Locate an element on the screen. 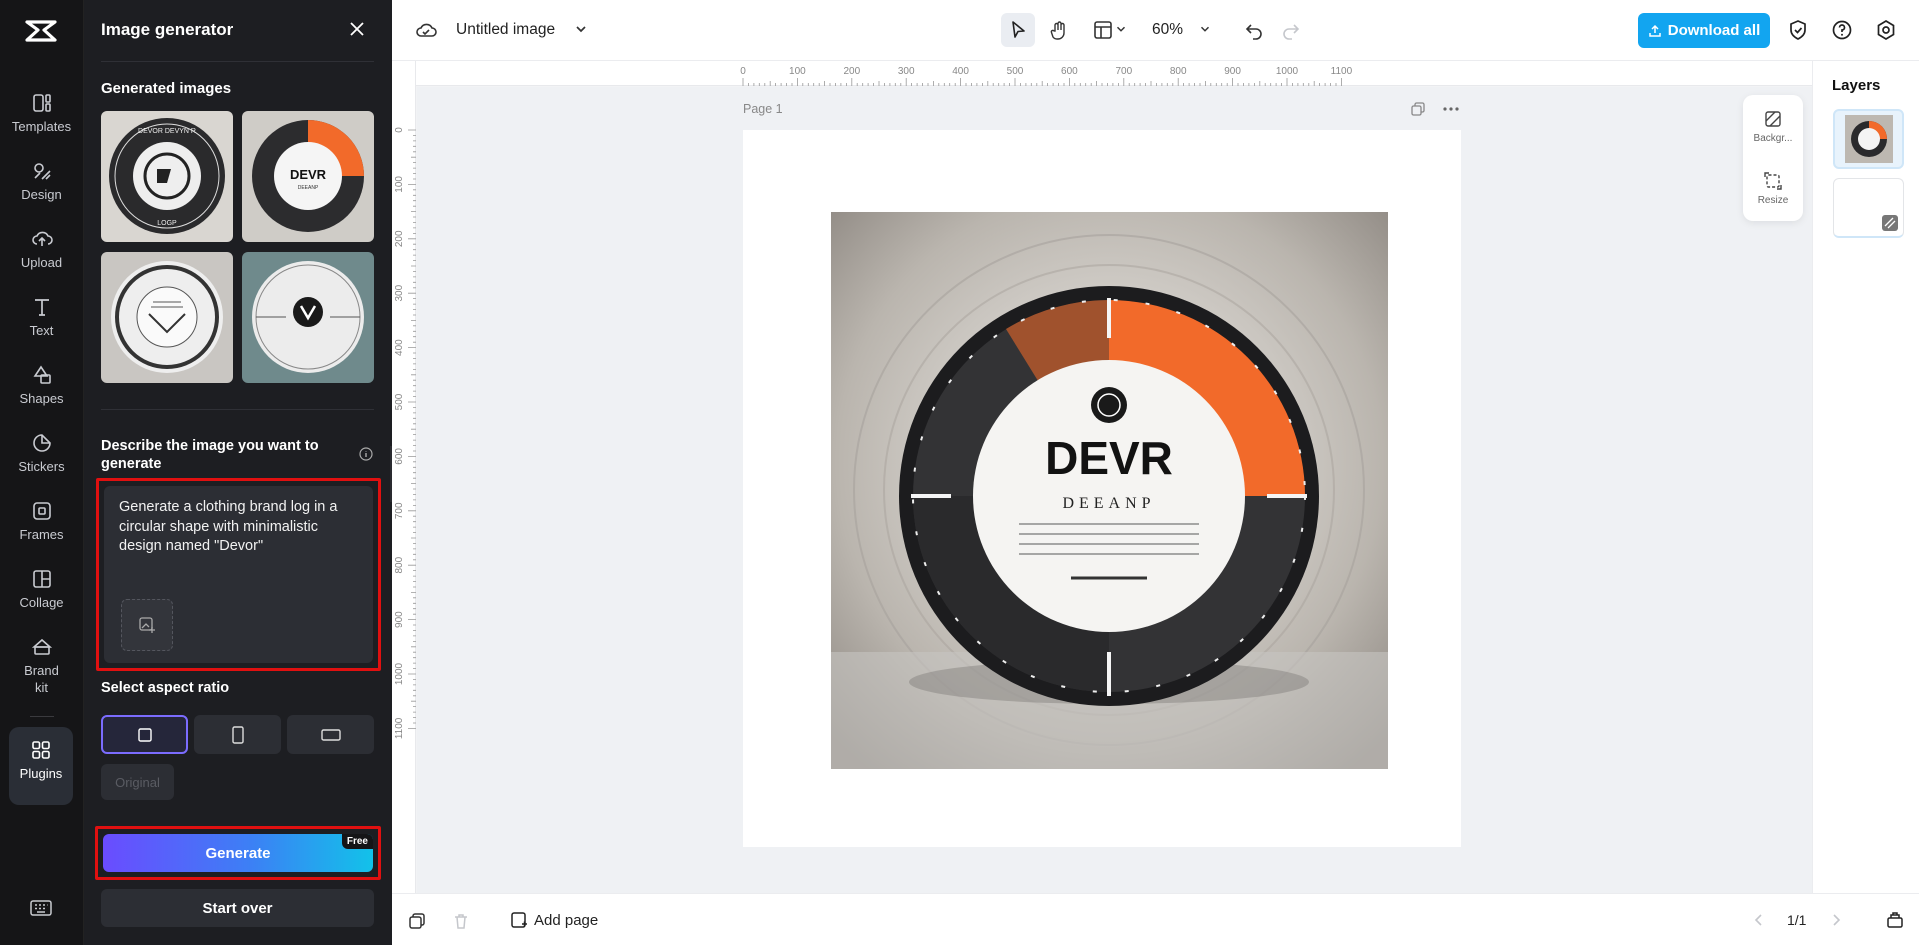  download-icon is located at coordinates (1654, 30).